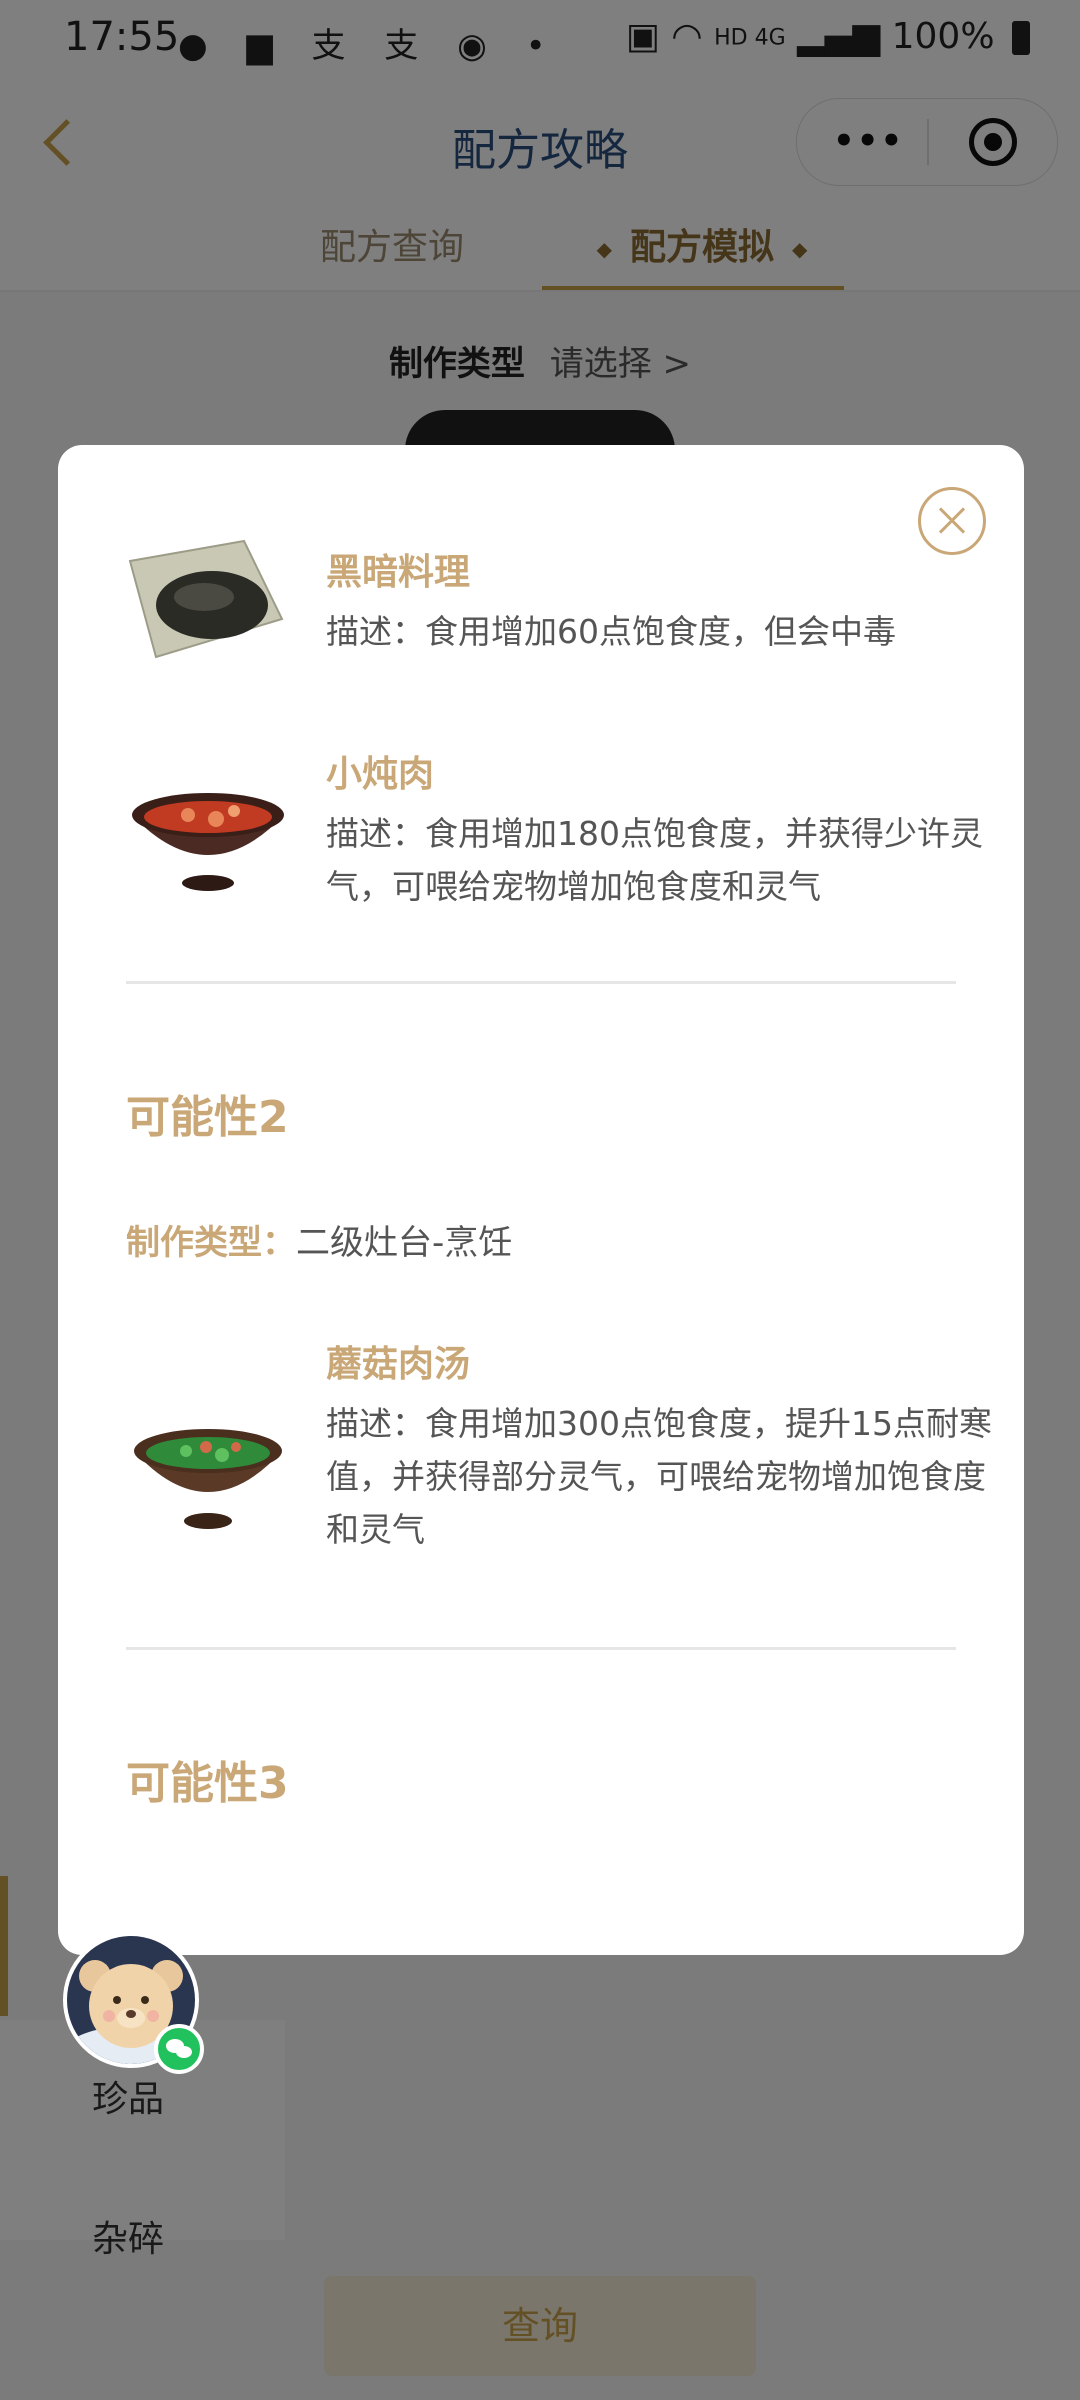 The image size is (1080, 2400). What do you see at coordinates (207, 1117) in the screenshot?
I see `section-title: 可能性2` at bounding box center [207, 1117].